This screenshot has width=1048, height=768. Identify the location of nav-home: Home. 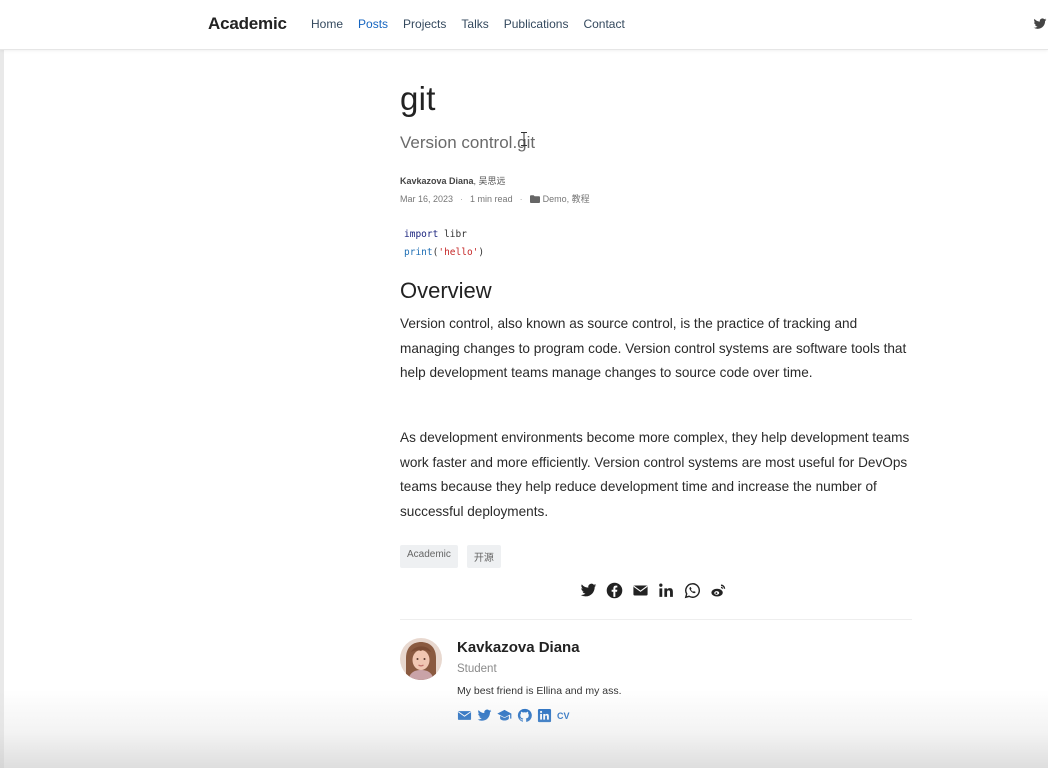
(327, 24).